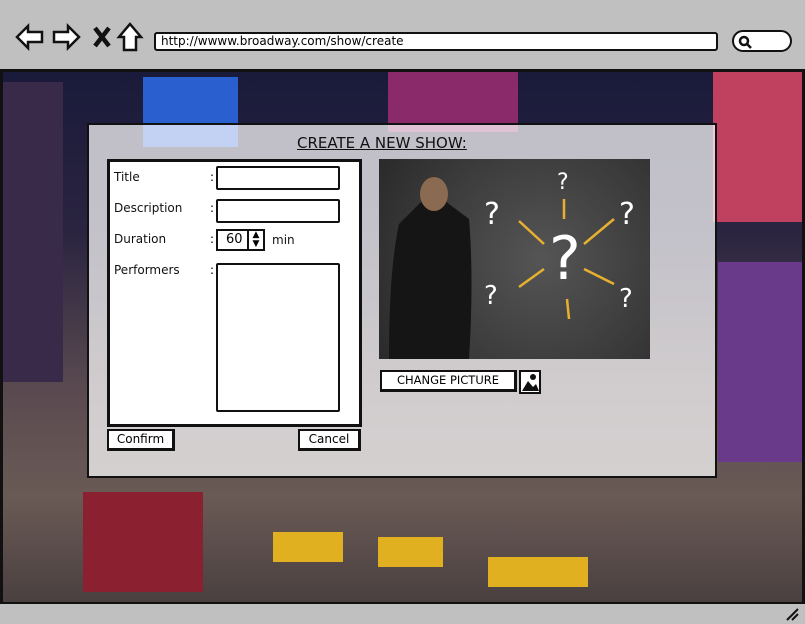 This screenshot has height=624, width=805. What do you see at coordinates (234, 239) in the screenshot?
I see `duration-value: 60` at bounding box center [234, 239].